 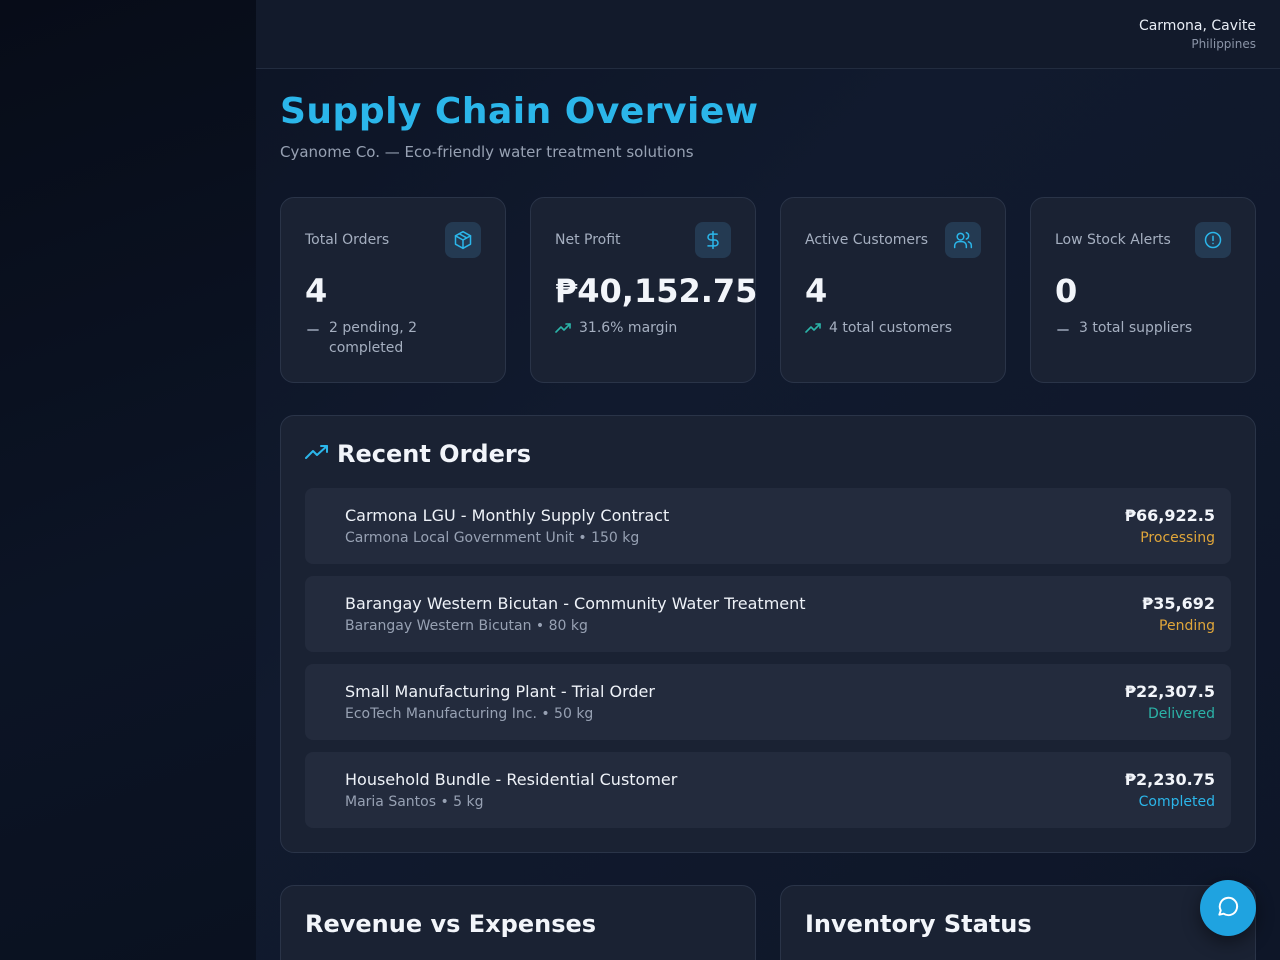 I want to click on stat-card-total-orders: Total Orders 4 2 pending, 2 completed, so click(x=393, y=290).